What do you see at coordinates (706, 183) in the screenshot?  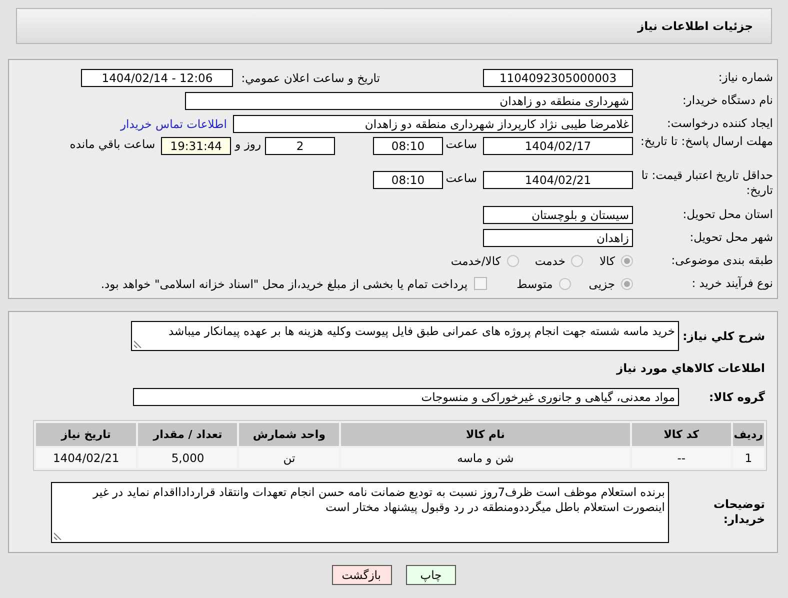 I see `field-label: حداقل تاریخ اعتبار قیمت: تا تاریخ:` at bounding box center [706, 183].